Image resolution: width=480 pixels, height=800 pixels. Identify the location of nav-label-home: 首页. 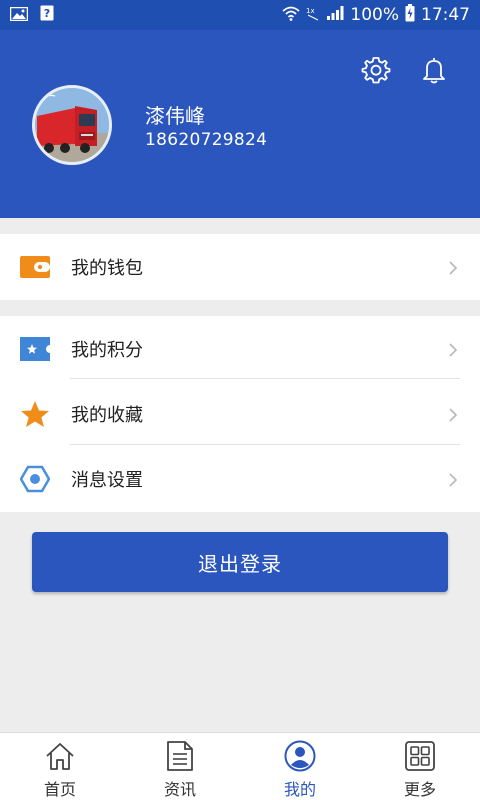
(59, 789).